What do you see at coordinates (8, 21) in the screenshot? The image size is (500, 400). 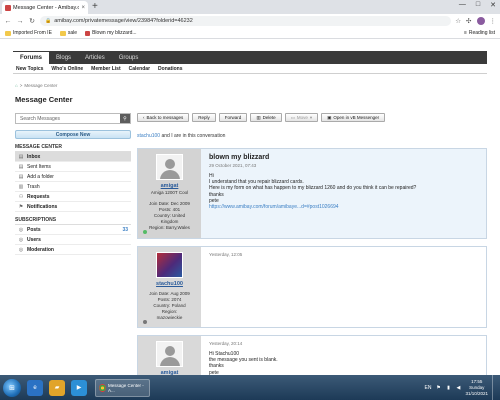 I see `back-icon: ←` at bounding box center [8, 21].